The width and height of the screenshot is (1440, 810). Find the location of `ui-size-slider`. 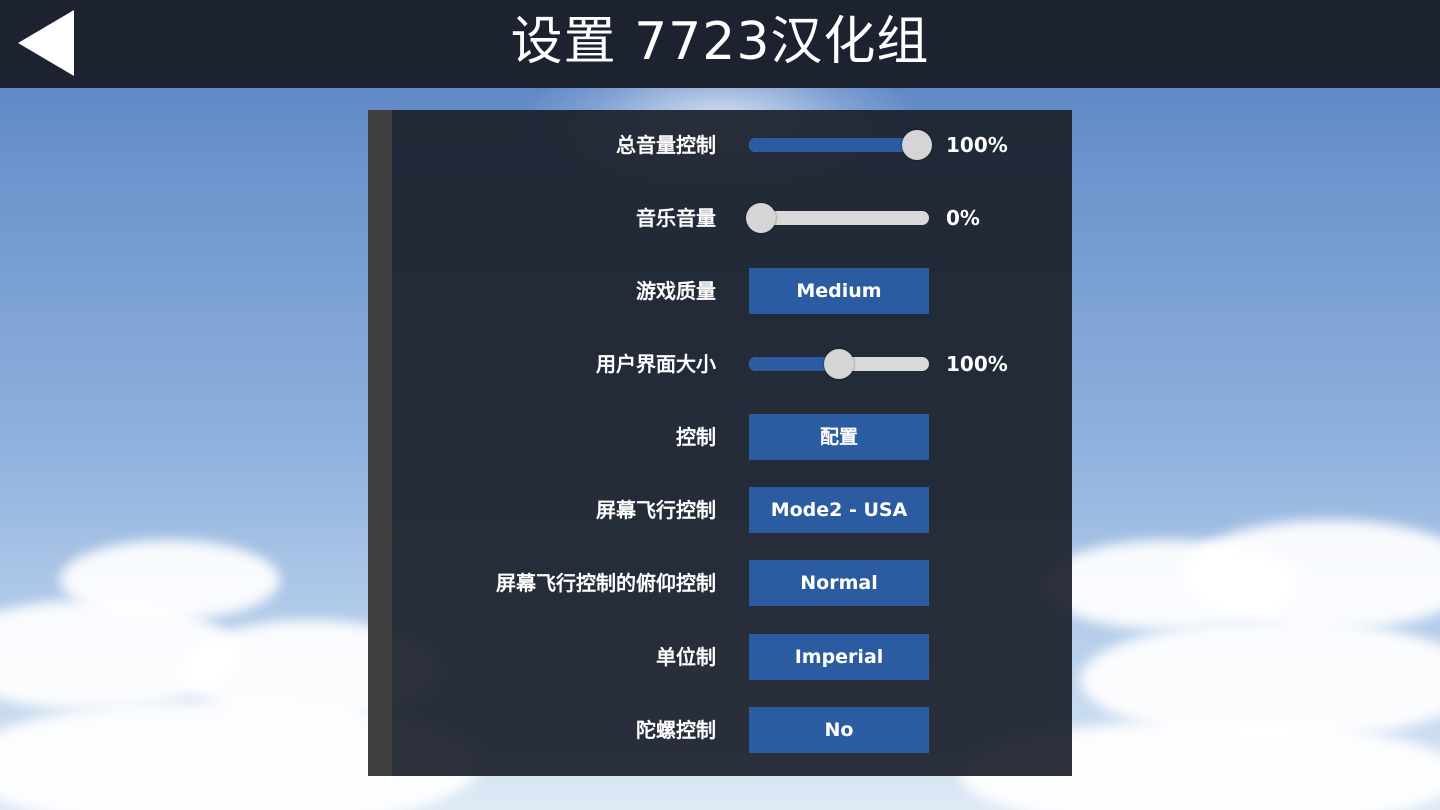

ui-size-slider is located at coordinates (839, 364).